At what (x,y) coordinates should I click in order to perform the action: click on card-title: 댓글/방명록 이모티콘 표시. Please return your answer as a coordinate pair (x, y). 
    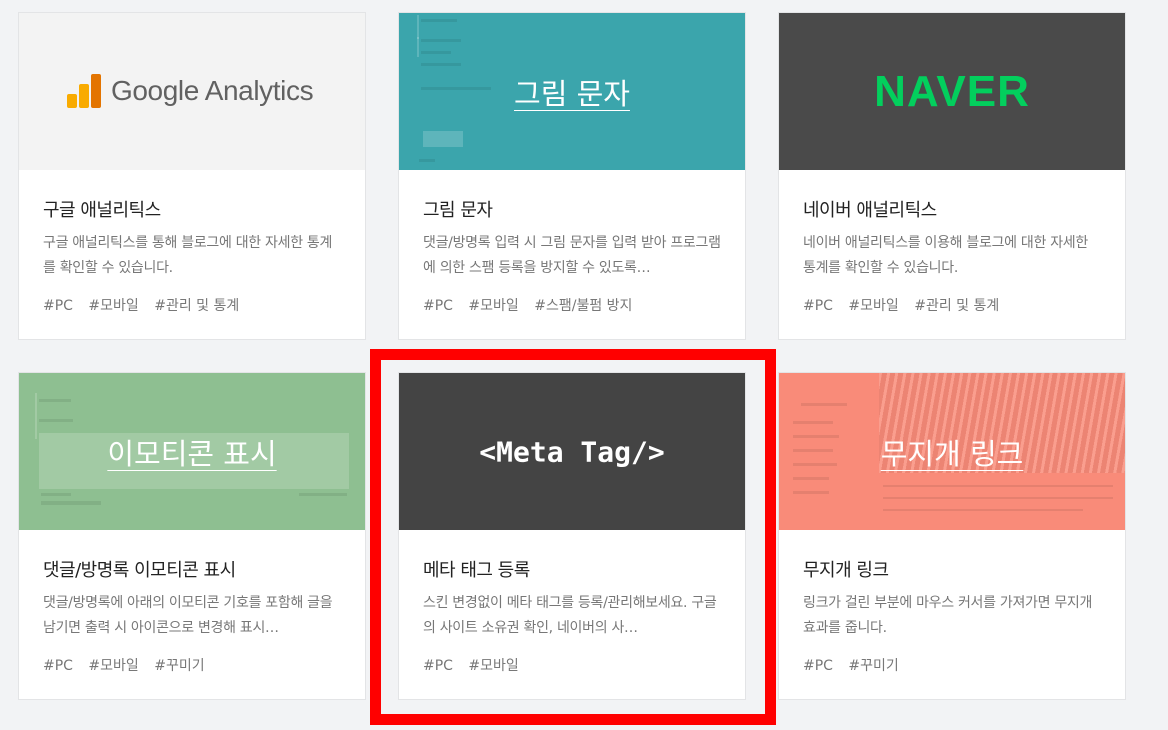
    Looking at the image, I should click on (139, 570).